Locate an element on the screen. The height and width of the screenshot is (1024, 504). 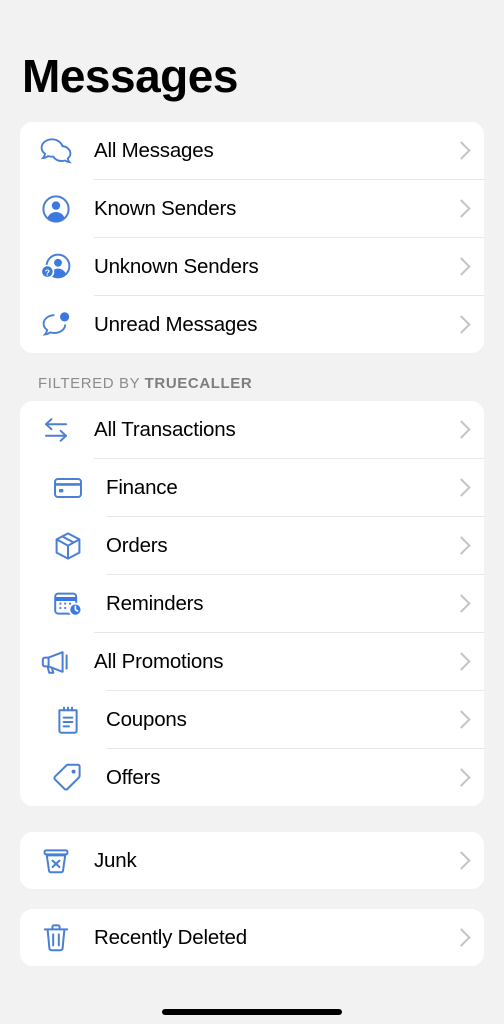
list-item-label: Known Senders is located at coordinates (165, 208).